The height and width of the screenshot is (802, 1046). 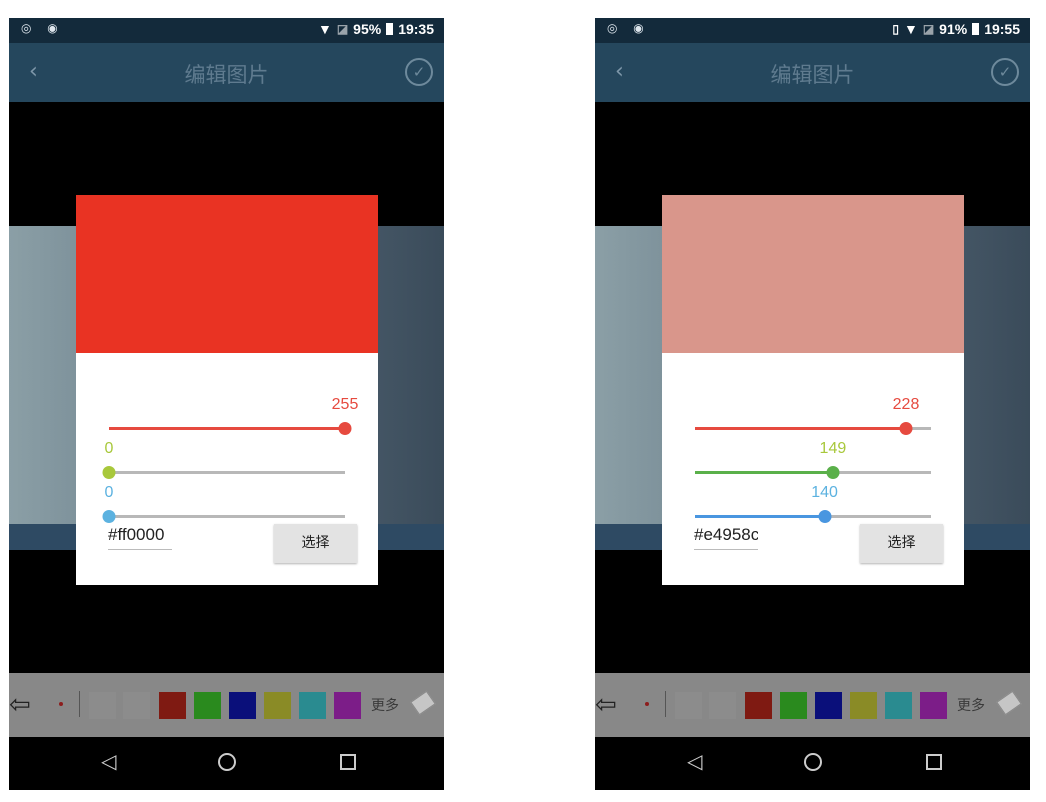 I want to click on blue-slider-row: 140, so click(x=813, y=504).